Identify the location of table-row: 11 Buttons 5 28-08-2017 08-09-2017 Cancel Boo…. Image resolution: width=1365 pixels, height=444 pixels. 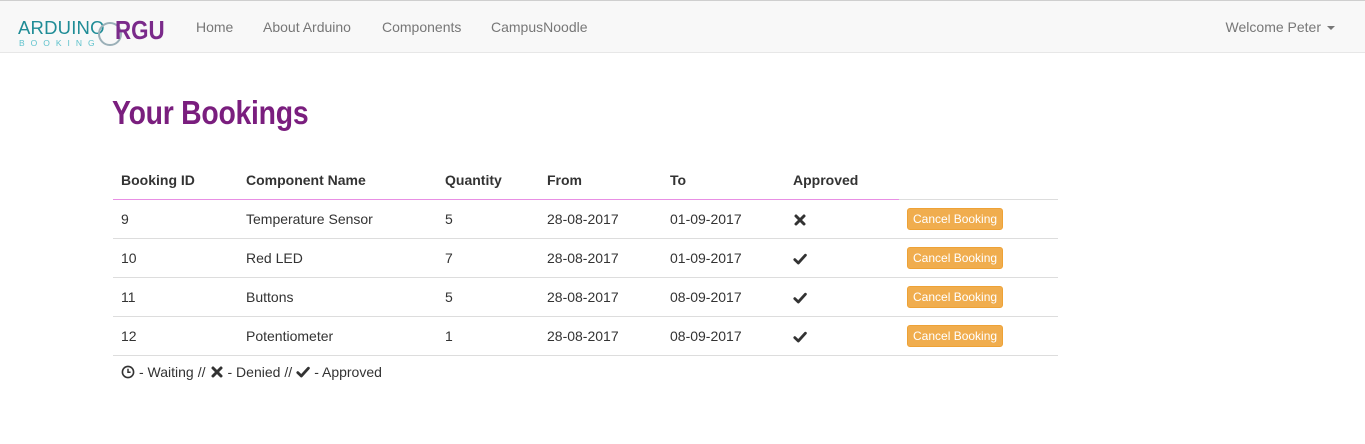
(585, 297).